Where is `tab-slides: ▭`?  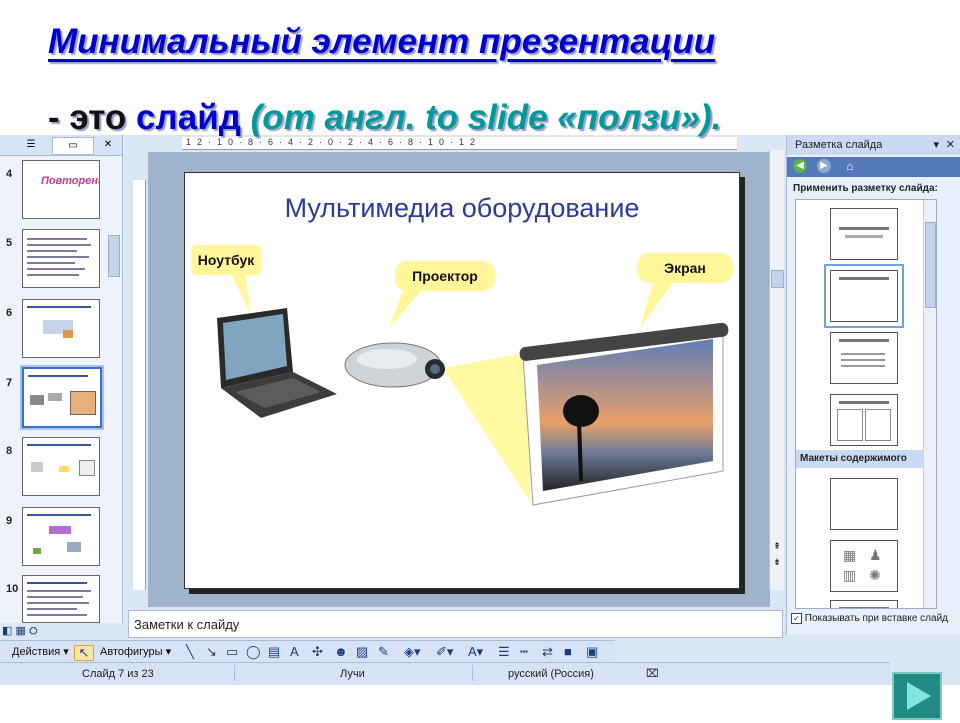 tab-slides: ▭ is located at coordinates (73, 146).